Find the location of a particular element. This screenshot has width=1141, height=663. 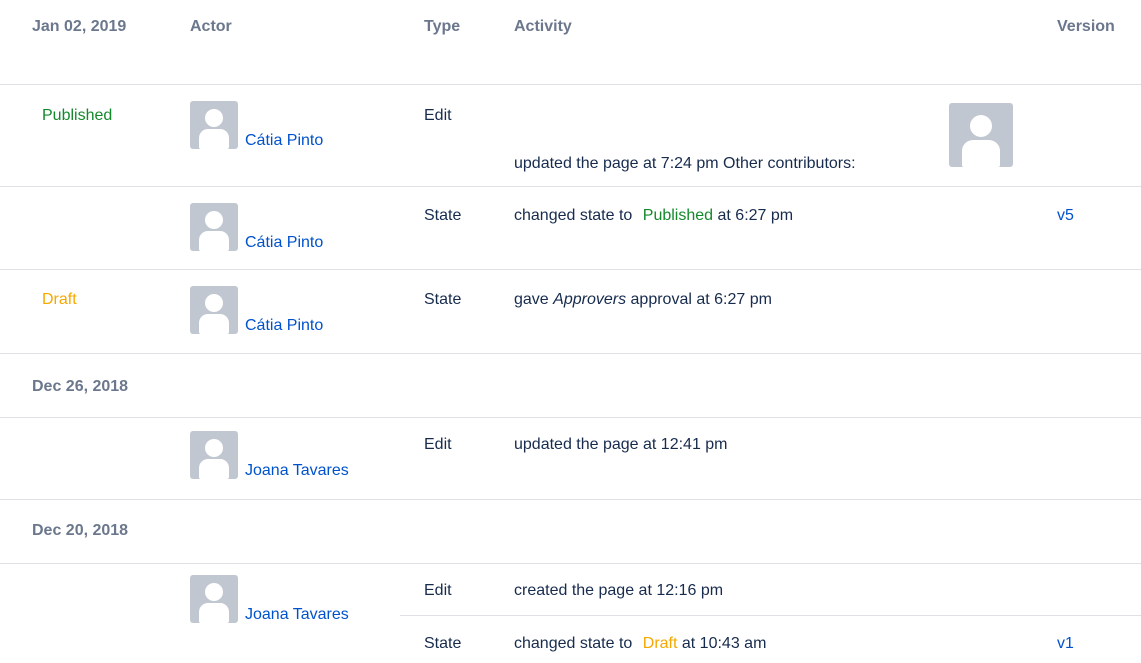

activity-suffix: at 6:27 pm is located at coordinates (755, 215).